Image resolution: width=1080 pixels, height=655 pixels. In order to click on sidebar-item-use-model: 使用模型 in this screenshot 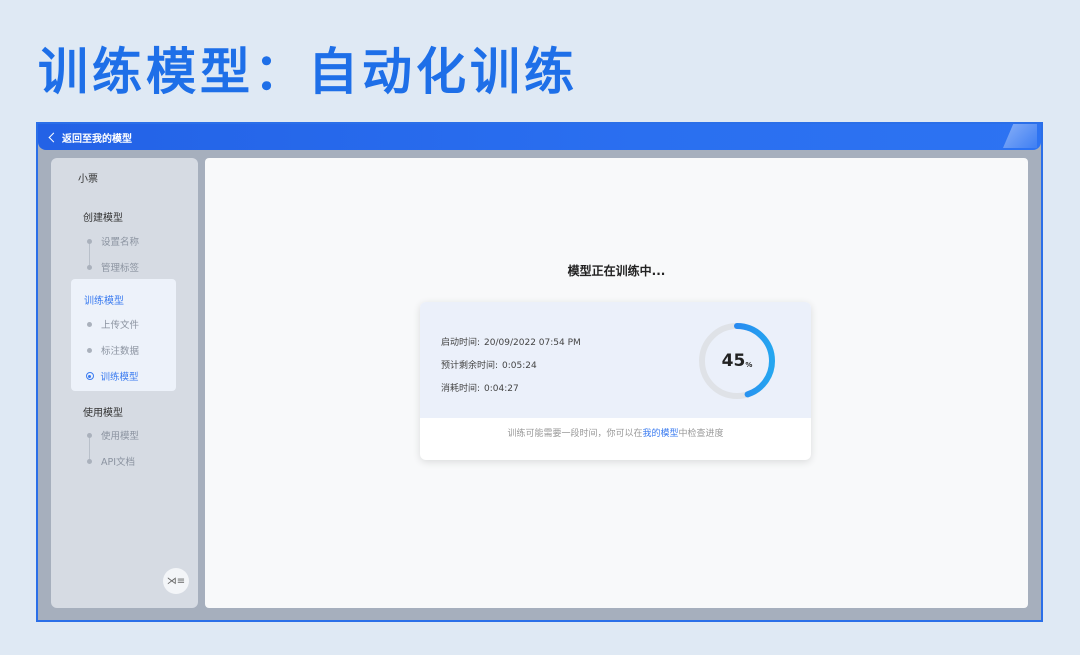, I will do `click(113, 435)`.